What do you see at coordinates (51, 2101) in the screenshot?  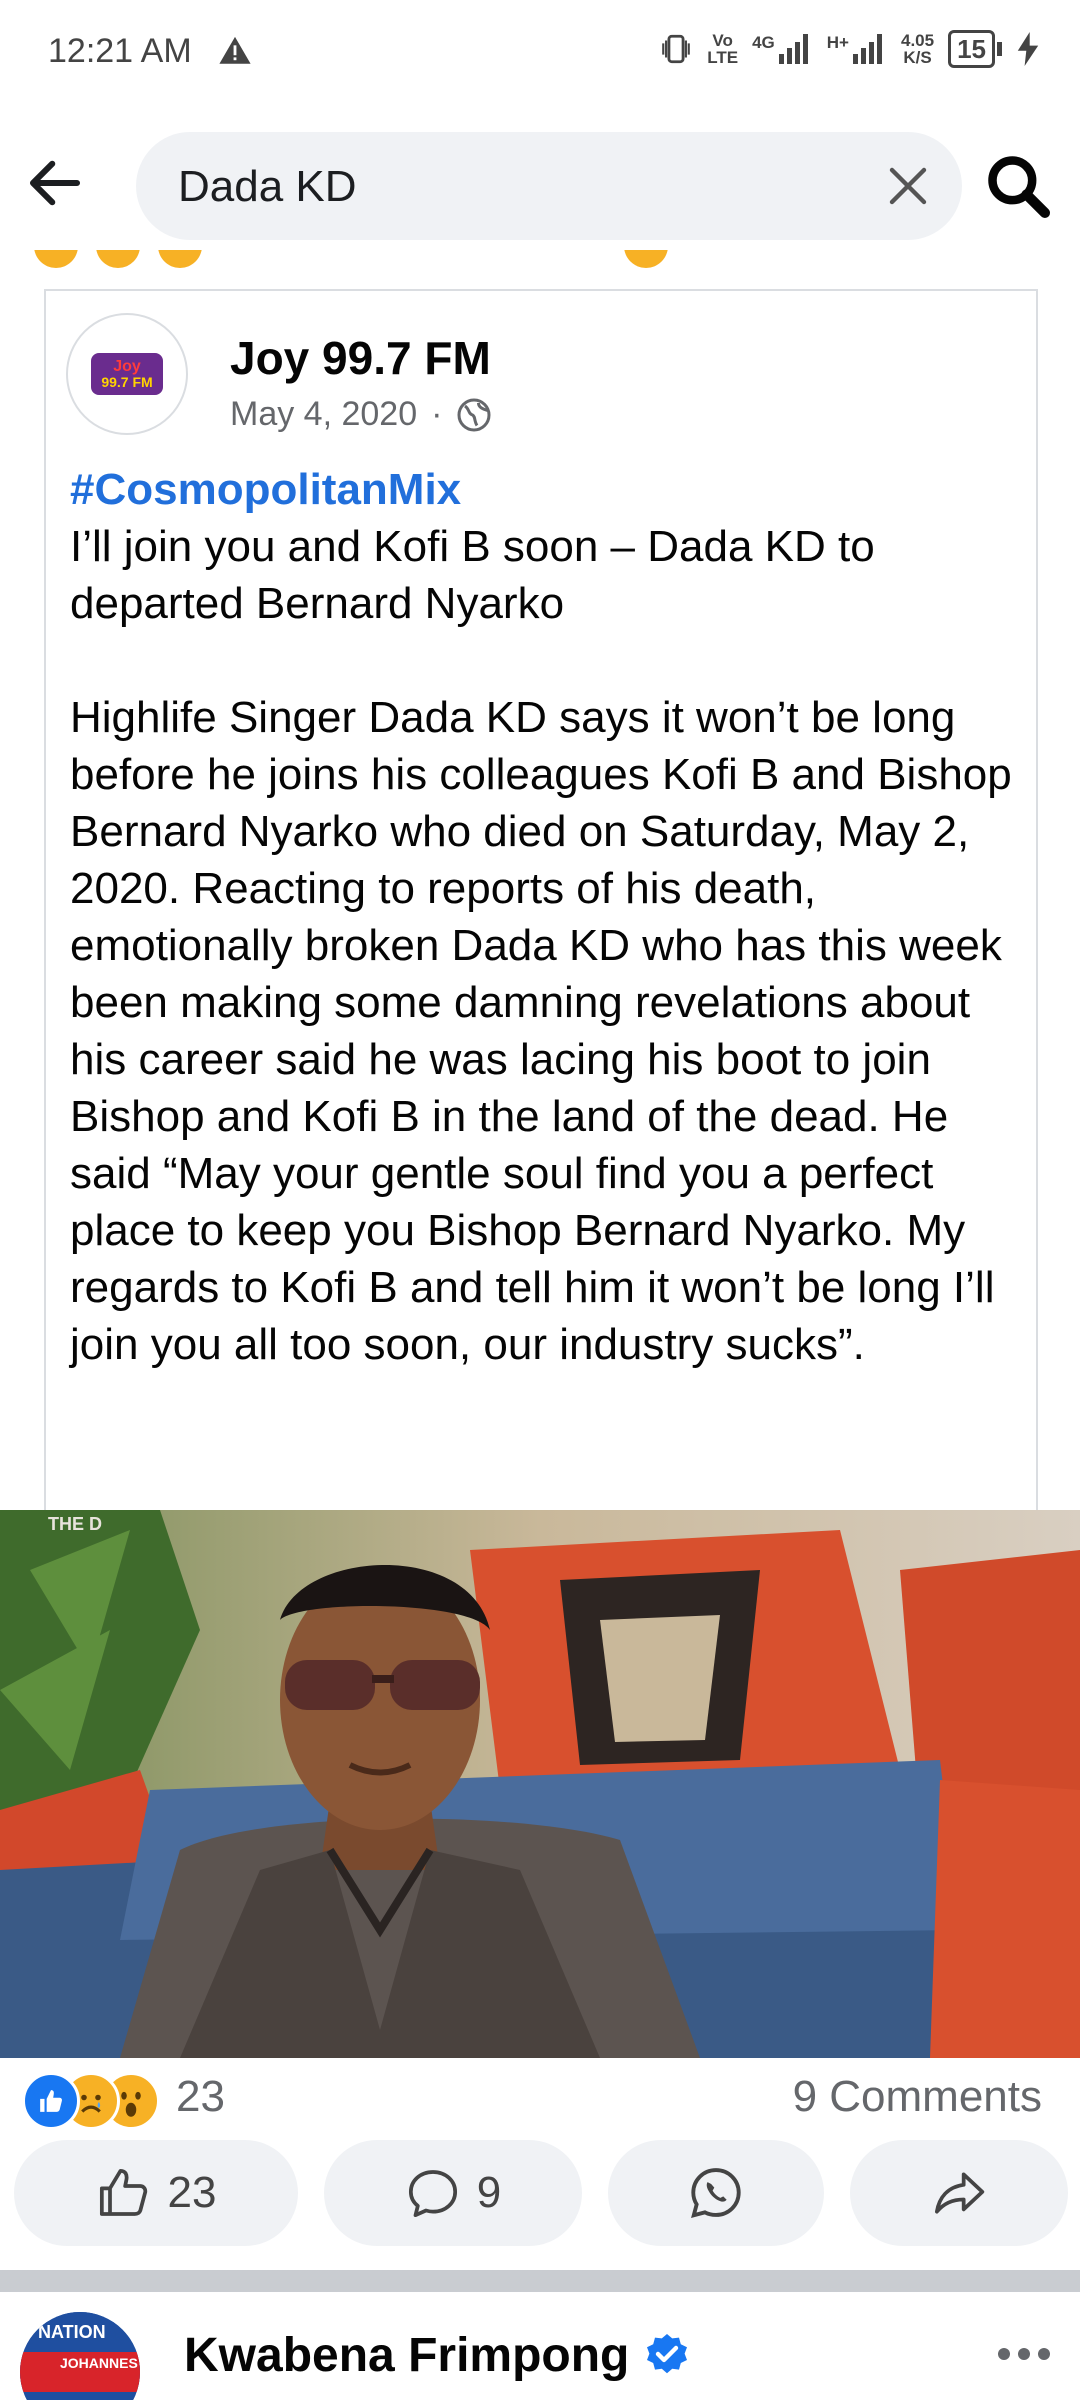 I see `like-reaction-icon` at bounding box center [51, 2101].